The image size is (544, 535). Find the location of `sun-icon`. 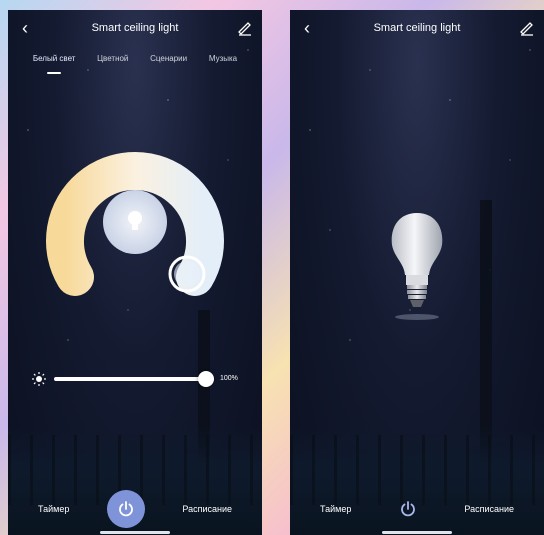

sun-icon is located at coordinates (39, 379).